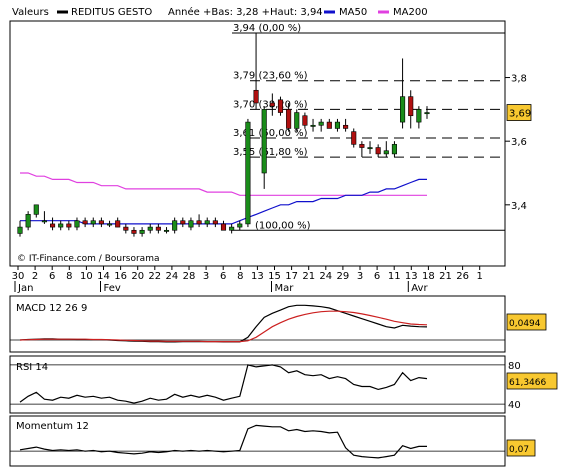  What do you see at coordinates (360, 276) in the screenshot?
I see `x-tick-label: 3` at bounding box center [360, 276].